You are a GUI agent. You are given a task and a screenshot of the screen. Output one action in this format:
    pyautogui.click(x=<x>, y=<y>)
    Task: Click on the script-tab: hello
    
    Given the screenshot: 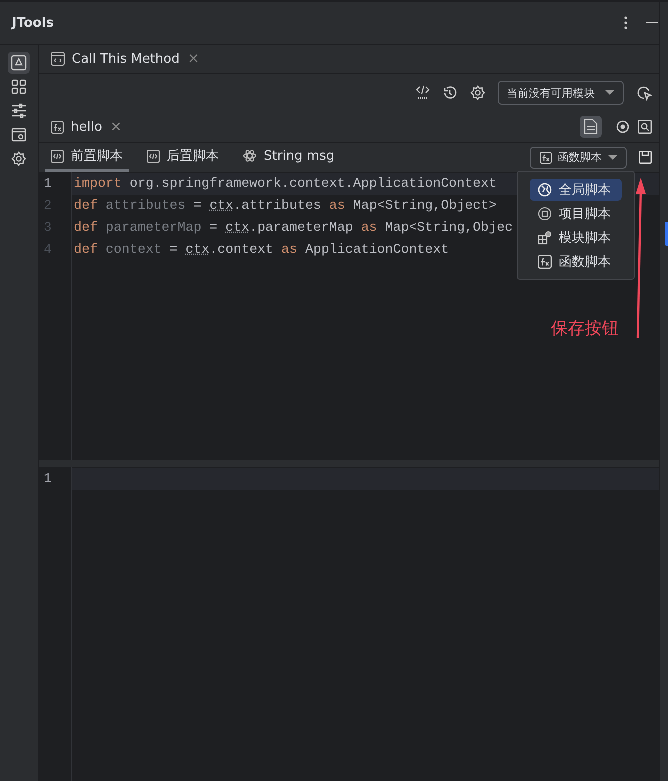 What is the action you would take?
    pyautogui.click(x=76, y=127)
    